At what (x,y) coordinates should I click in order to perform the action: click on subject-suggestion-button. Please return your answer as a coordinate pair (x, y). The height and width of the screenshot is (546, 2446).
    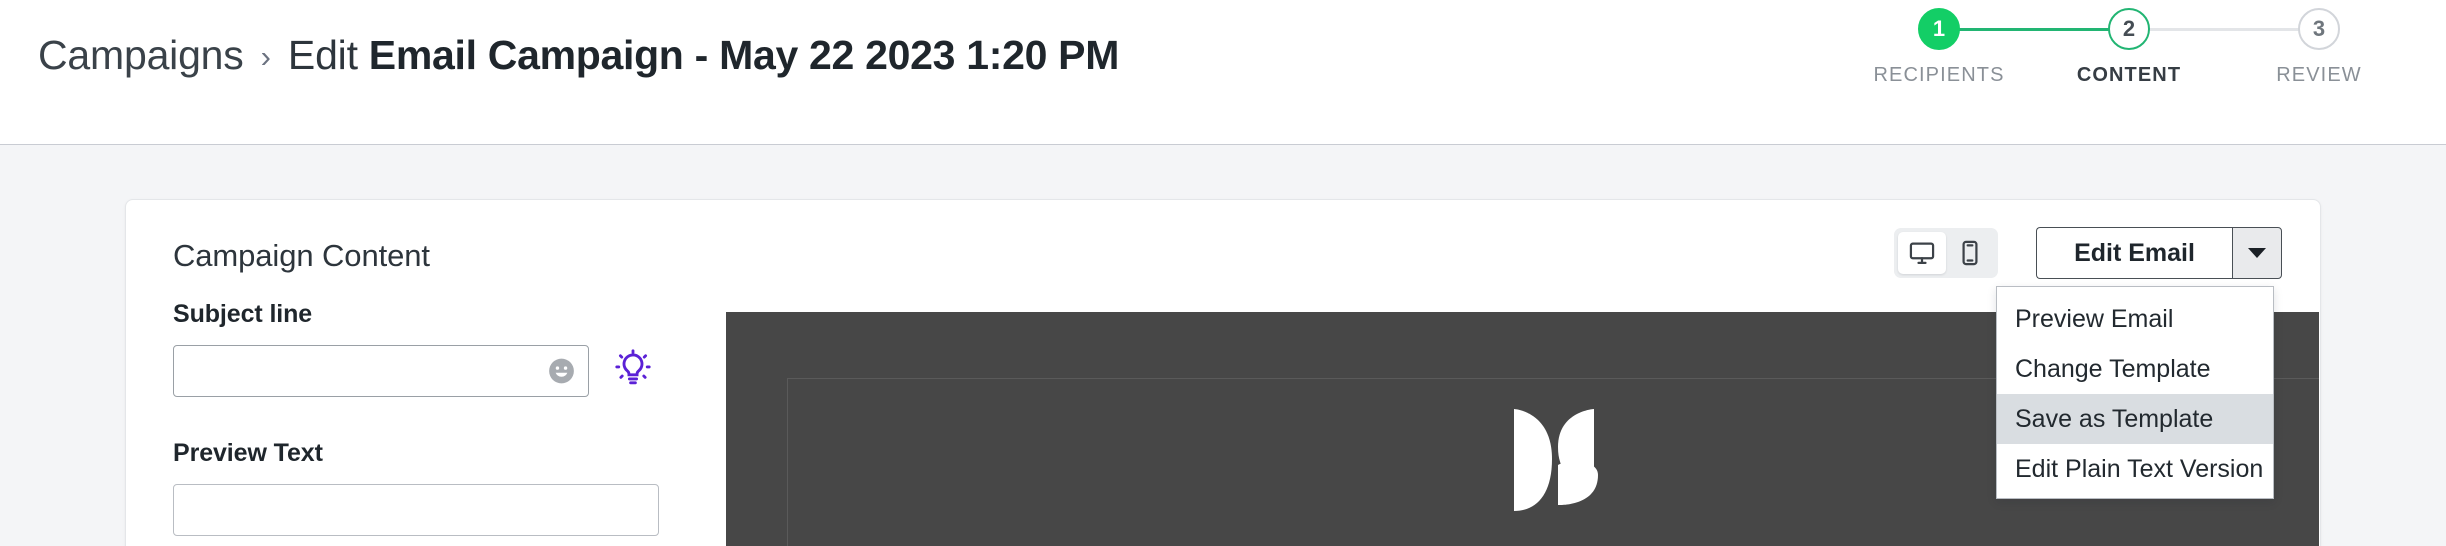
    Looking at the image, I should click on (633, 371).